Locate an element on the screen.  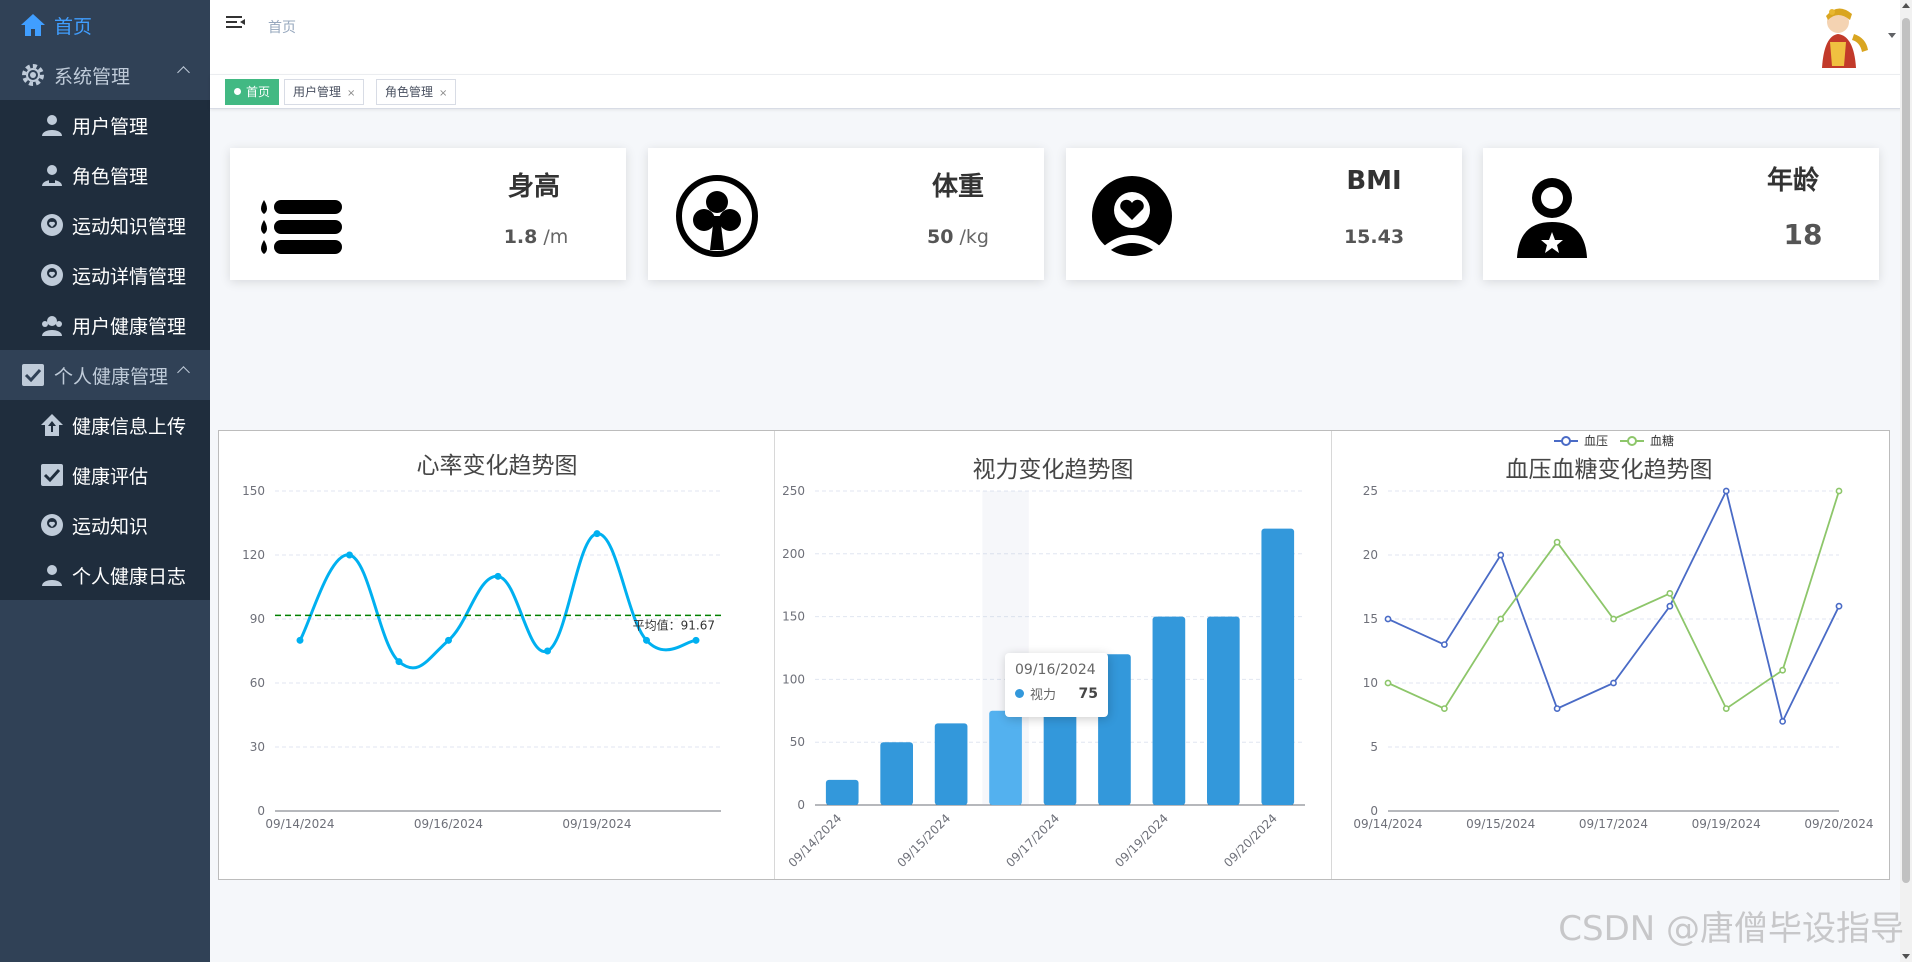
sidebar-item-sport-knowledge: 运动知识 is located at coordinates (105, 525).